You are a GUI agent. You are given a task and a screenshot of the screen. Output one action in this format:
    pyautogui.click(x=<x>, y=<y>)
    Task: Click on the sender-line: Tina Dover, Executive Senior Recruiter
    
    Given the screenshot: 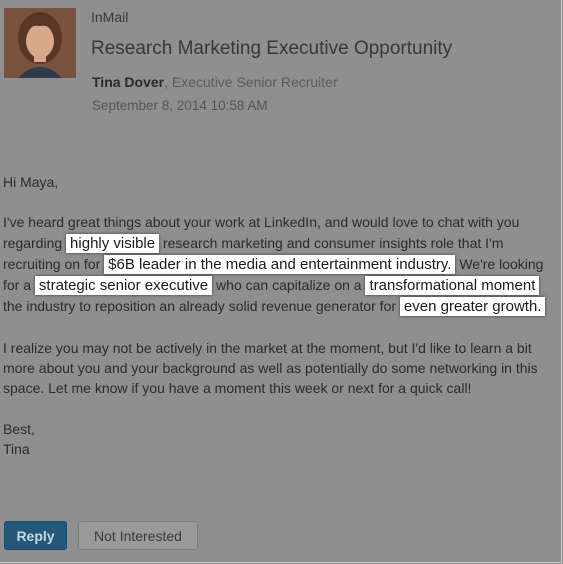 What is the action you would take?
    pyautogui.click(x=215, y=82)
    